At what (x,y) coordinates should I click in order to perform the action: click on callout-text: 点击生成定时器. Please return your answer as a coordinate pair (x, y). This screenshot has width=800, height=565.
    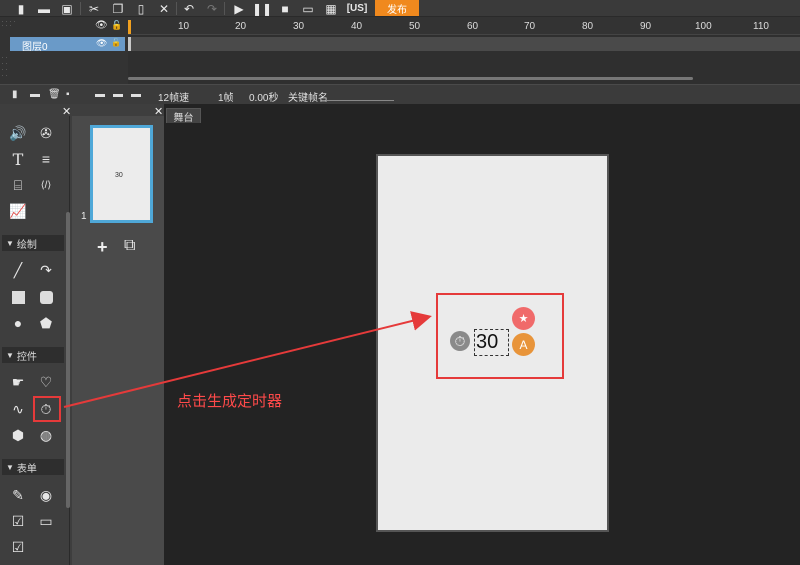
    Looking at the image, I should click on (230, 401).